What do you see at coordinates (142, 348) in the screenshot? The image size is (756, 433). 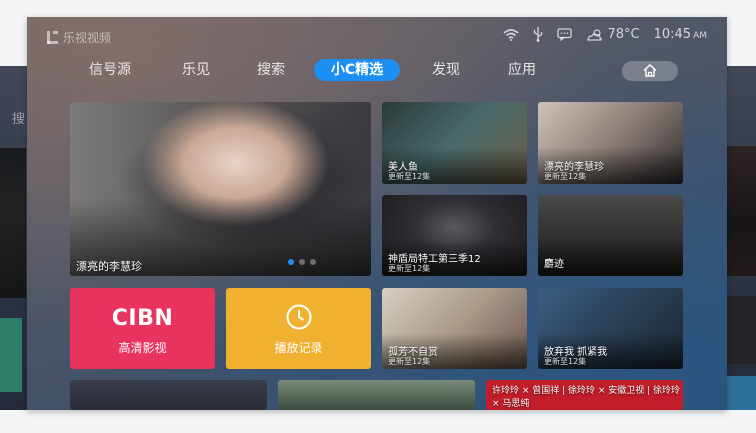 I see `cibn-label: 高清影视` at bounding box center [142, 348].